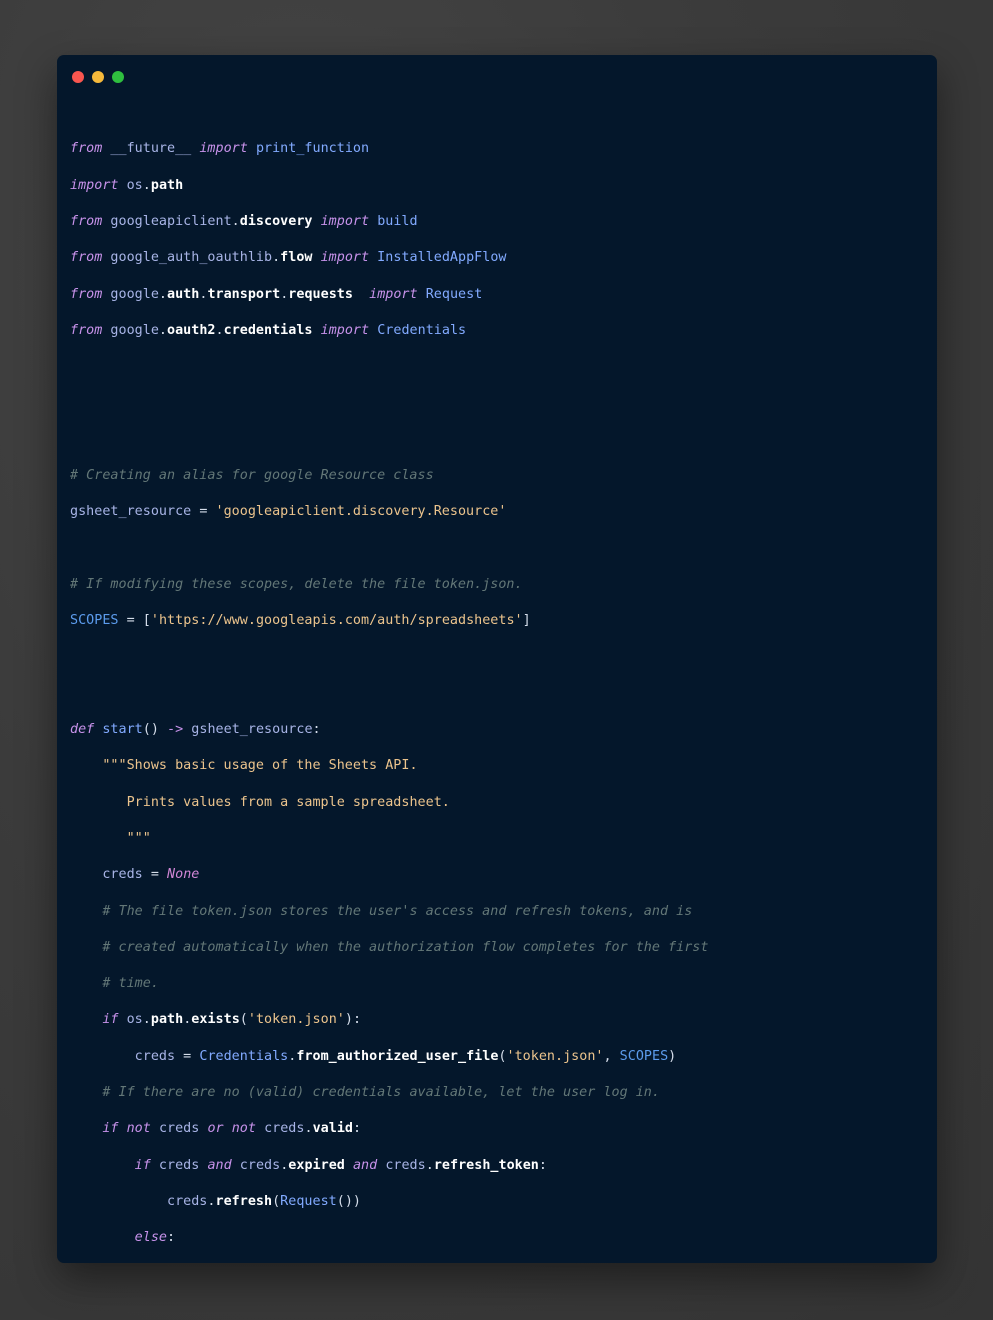  What do you see at coordinates (138, 838) in the screenshot?
I see `code-line: """` at bounding box center [138, 838].